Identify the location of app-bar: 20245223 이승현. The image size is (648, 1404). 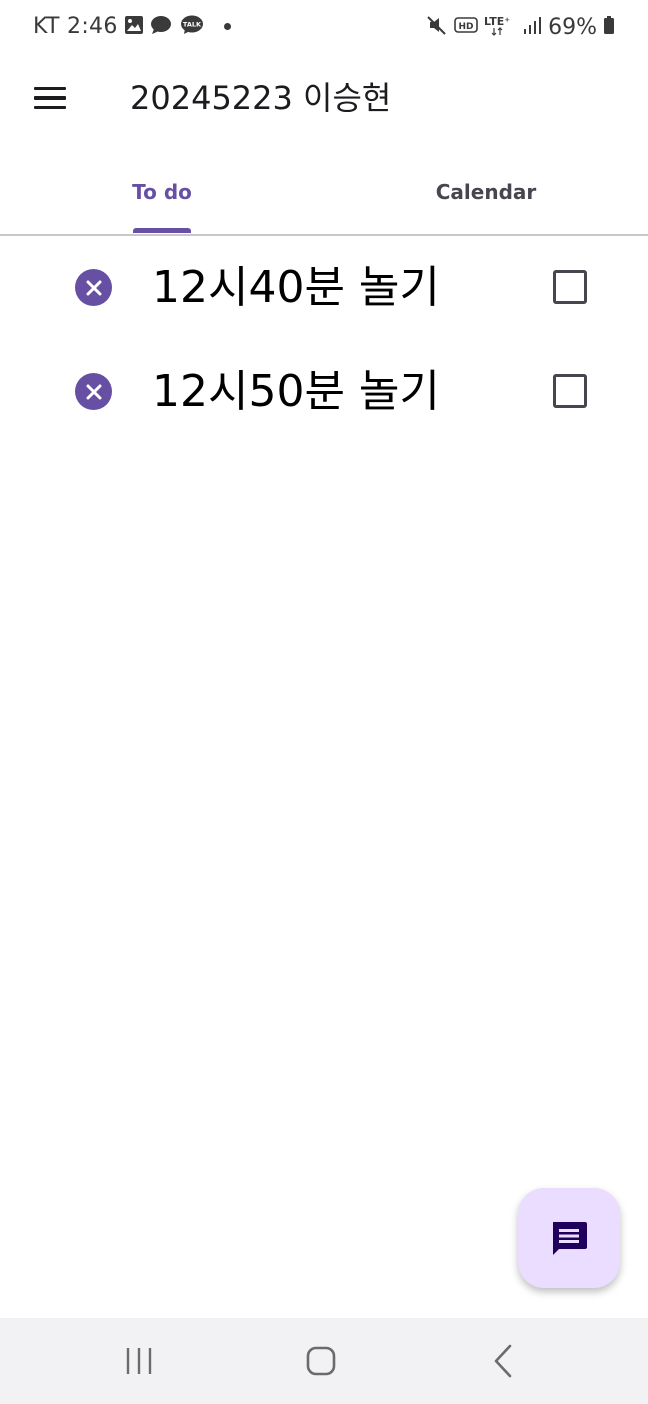
(324, 100).